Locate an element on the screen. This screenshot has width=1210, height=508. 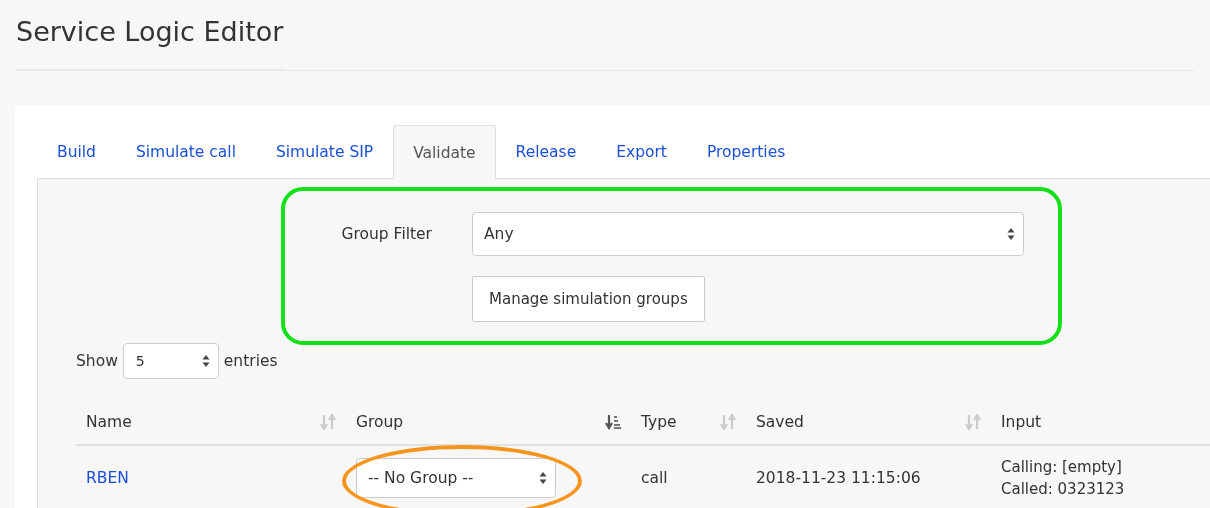
column-header: Name is located at coordinates (211, 422).